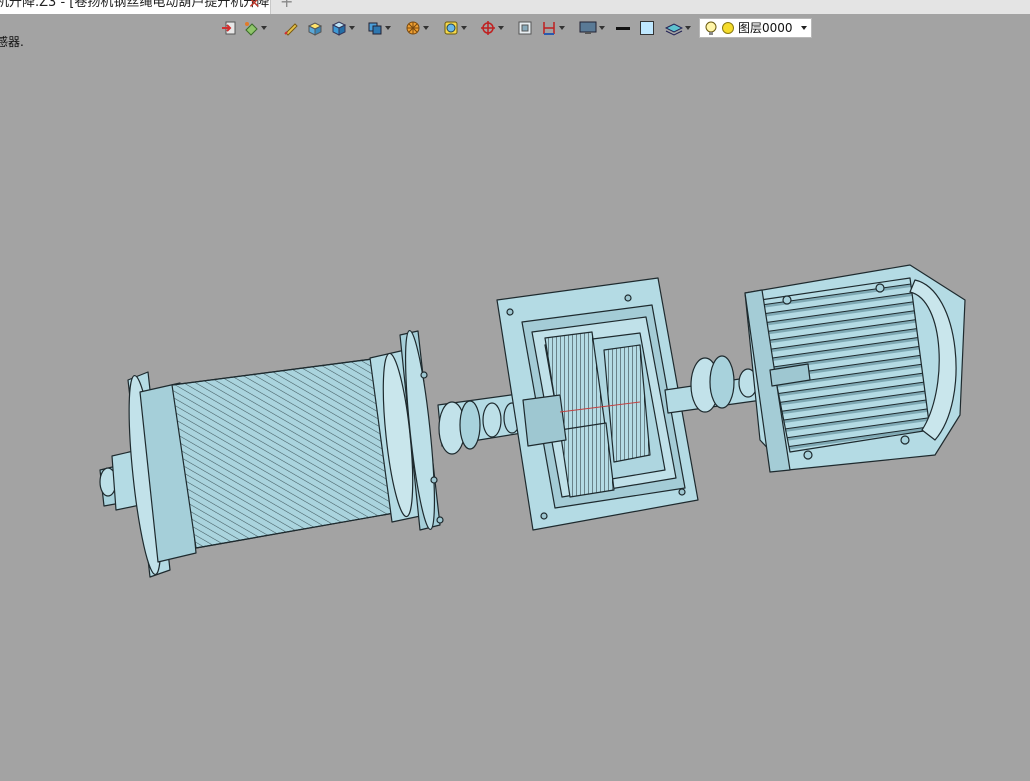 This screenshot has height=781, width=1030. Describe the element at coordinates (678, 28) in the screenshot. I see `layer-stack-icon` at that location.